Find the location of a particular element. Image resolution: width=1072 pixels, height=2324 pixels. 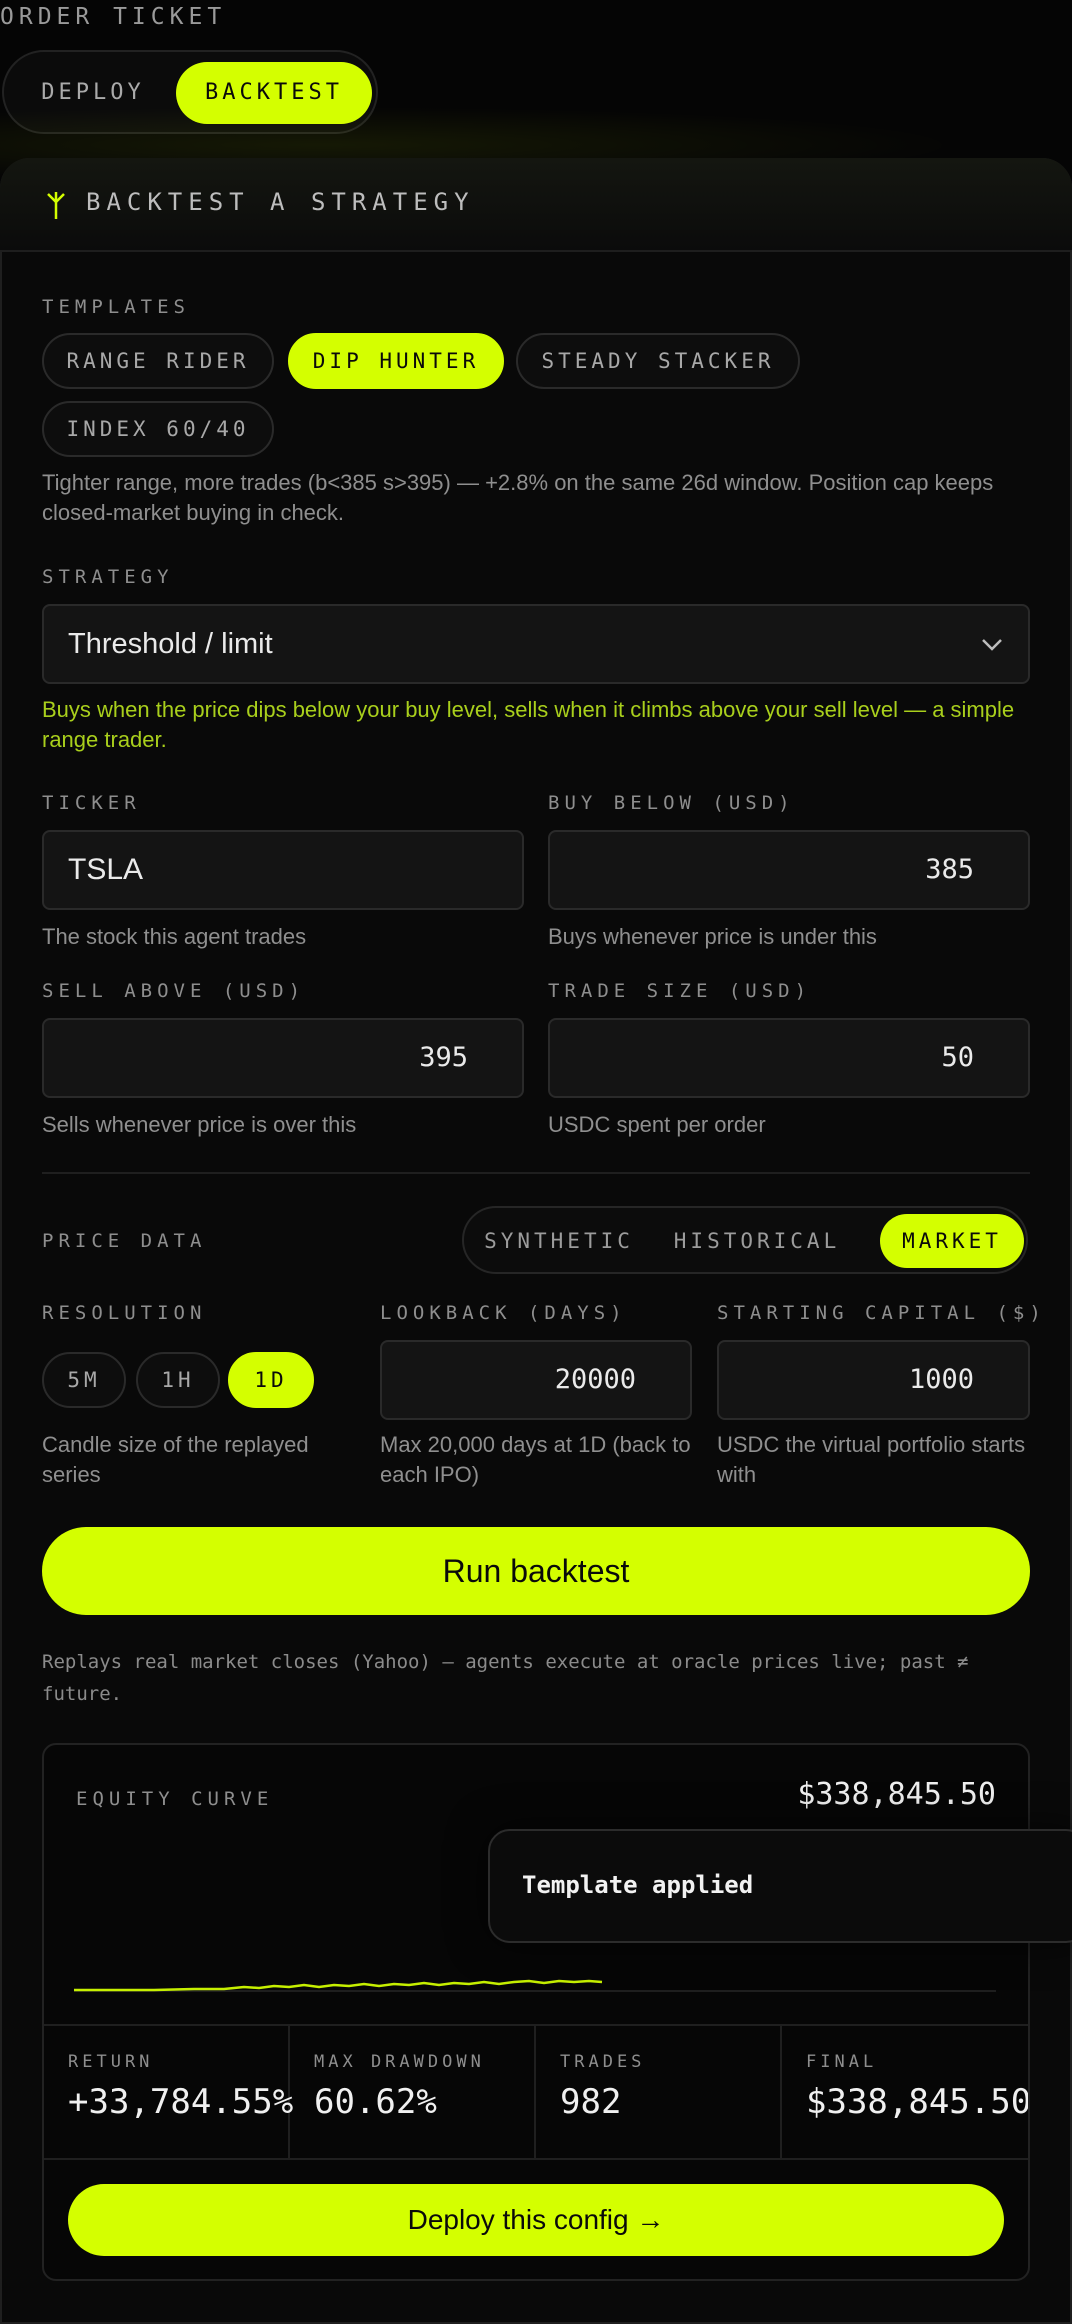

stat-trades-label: TRADES is located at coordinates (603, 2062).